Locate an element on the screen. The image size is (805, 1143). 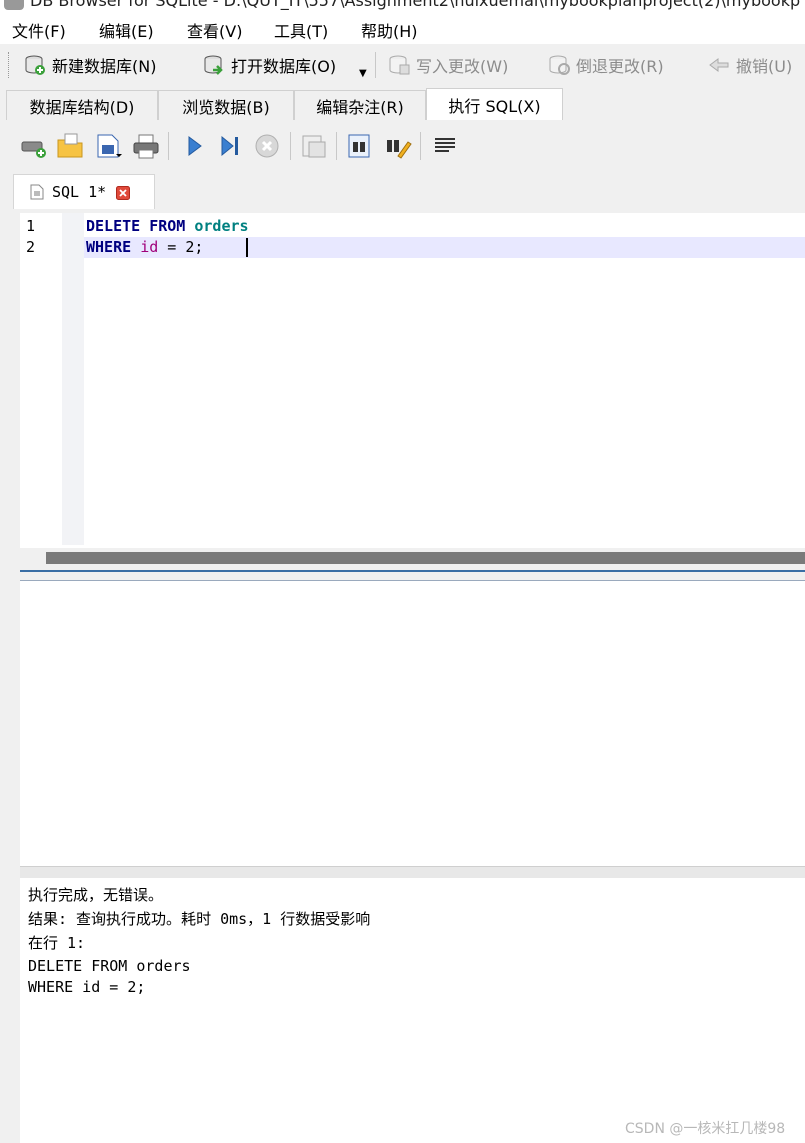
line-number: 1 is located at coordinates (31, 226).